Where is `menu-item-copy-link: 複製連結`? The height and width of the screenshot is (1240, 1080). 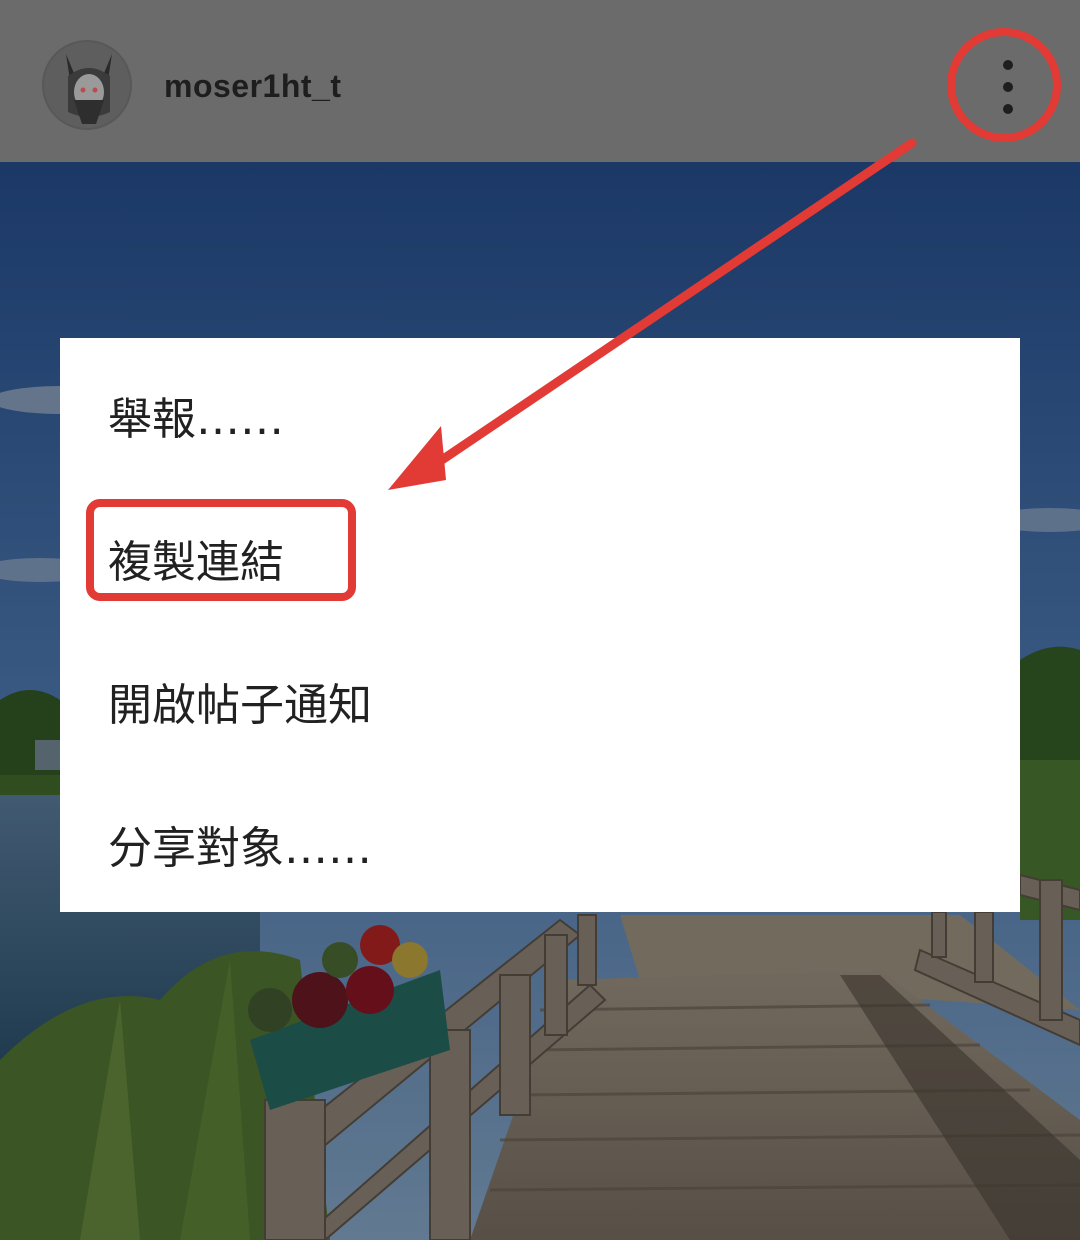 menu-item-copy-link: 複製連結 is located at coordinates (540, 552).